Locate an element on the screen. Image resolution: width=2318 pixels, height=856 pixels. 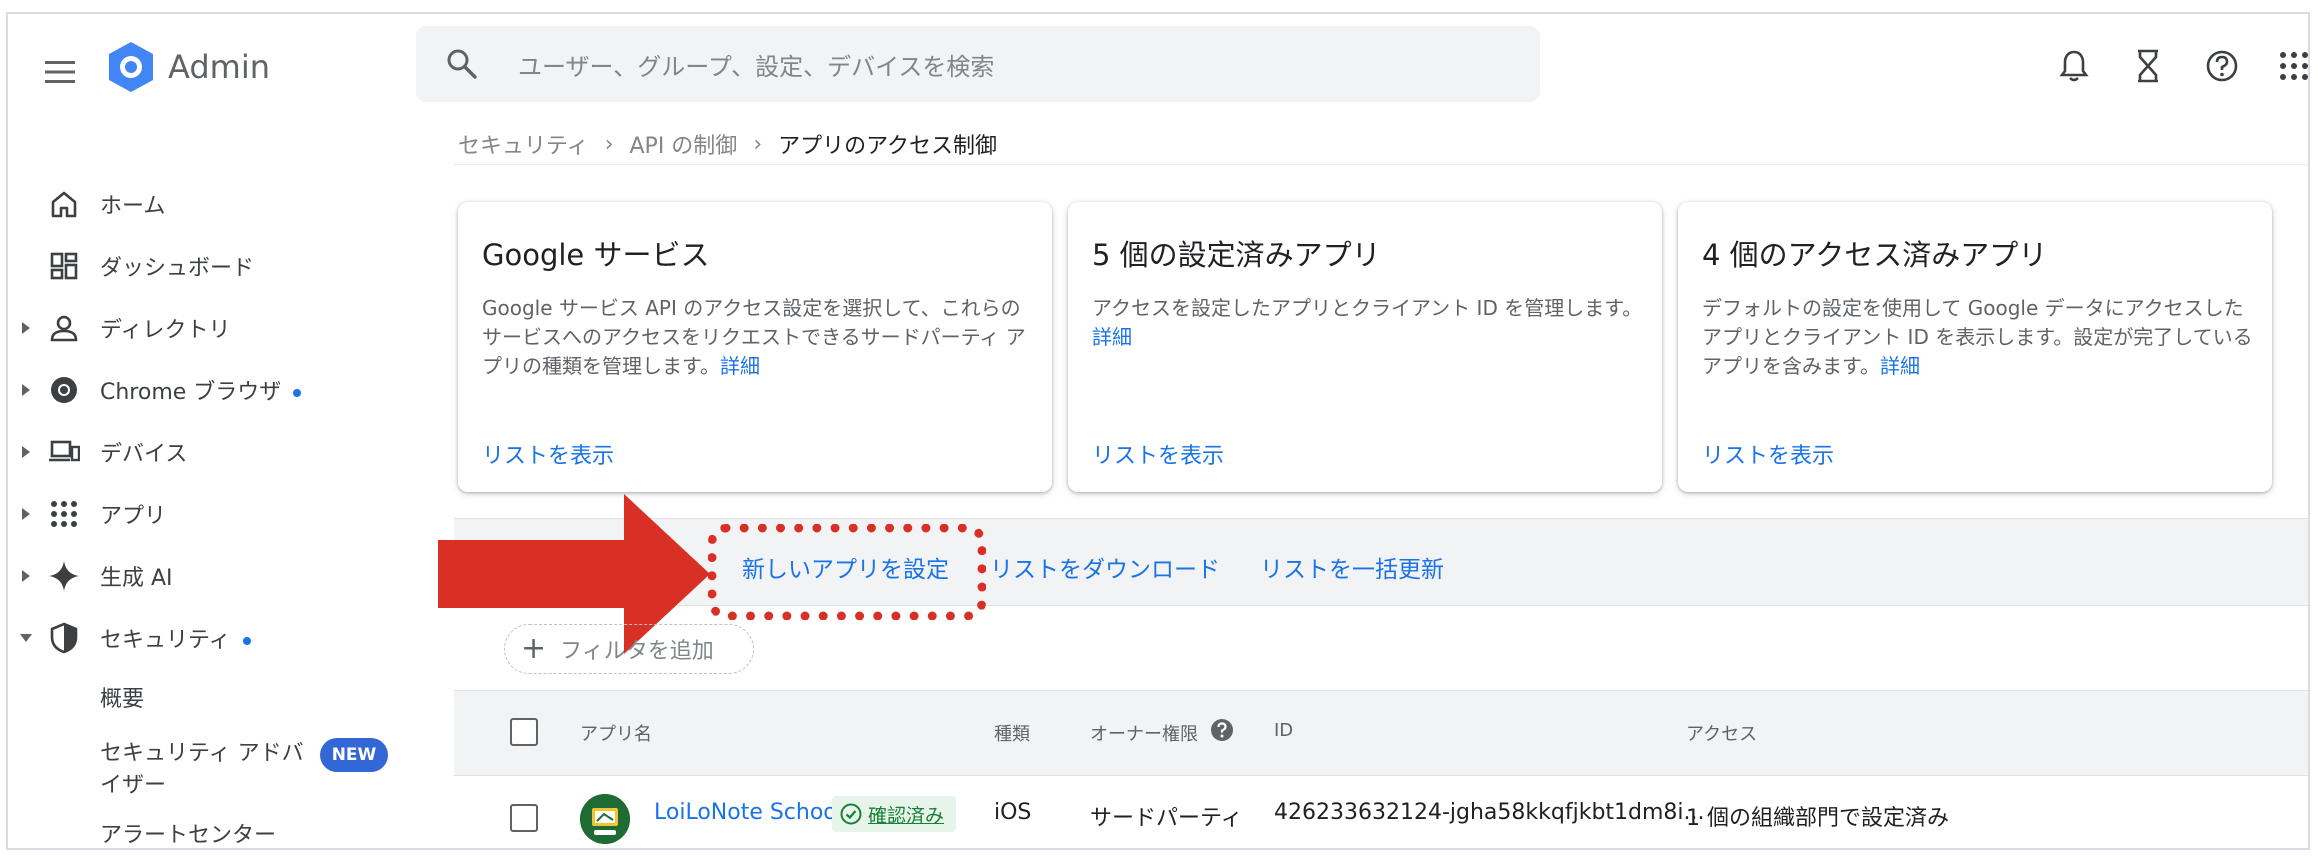
highlight-dotted-box is located at coordinates (847, 572).